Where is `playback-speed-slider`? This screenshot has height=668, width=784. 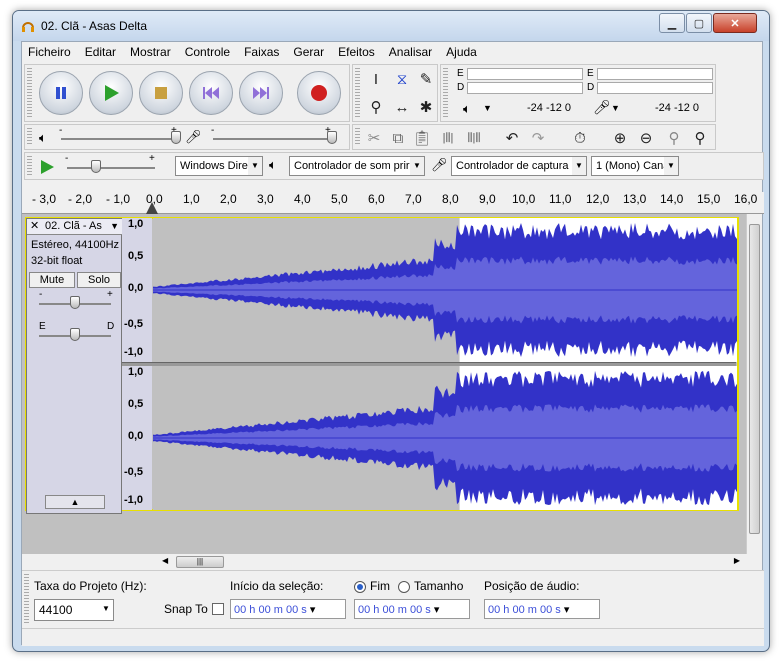 playback-speed-slider is located at coordinates (111, 168).